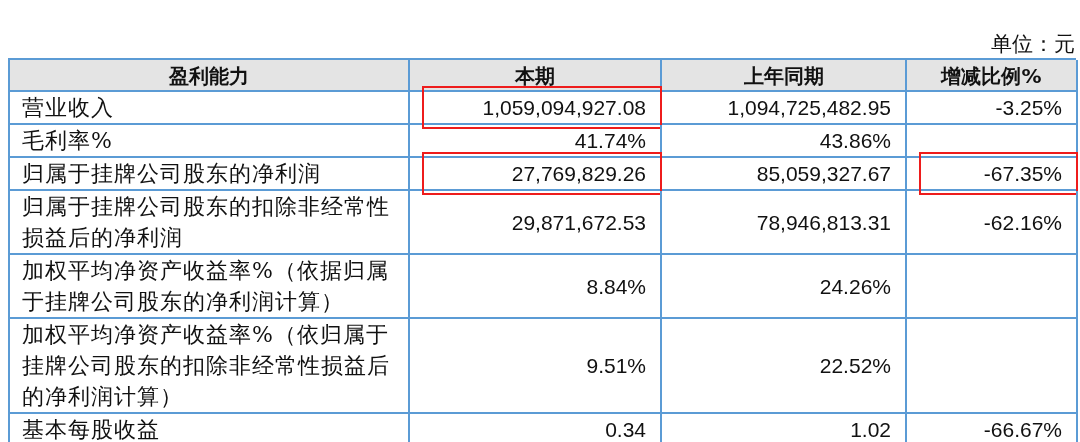 The width and height of the screenshot is (1080, 442). Describe the element at coordinates (536, 141) in the screenshot. I see `table-cell: 41.74%` at that location.